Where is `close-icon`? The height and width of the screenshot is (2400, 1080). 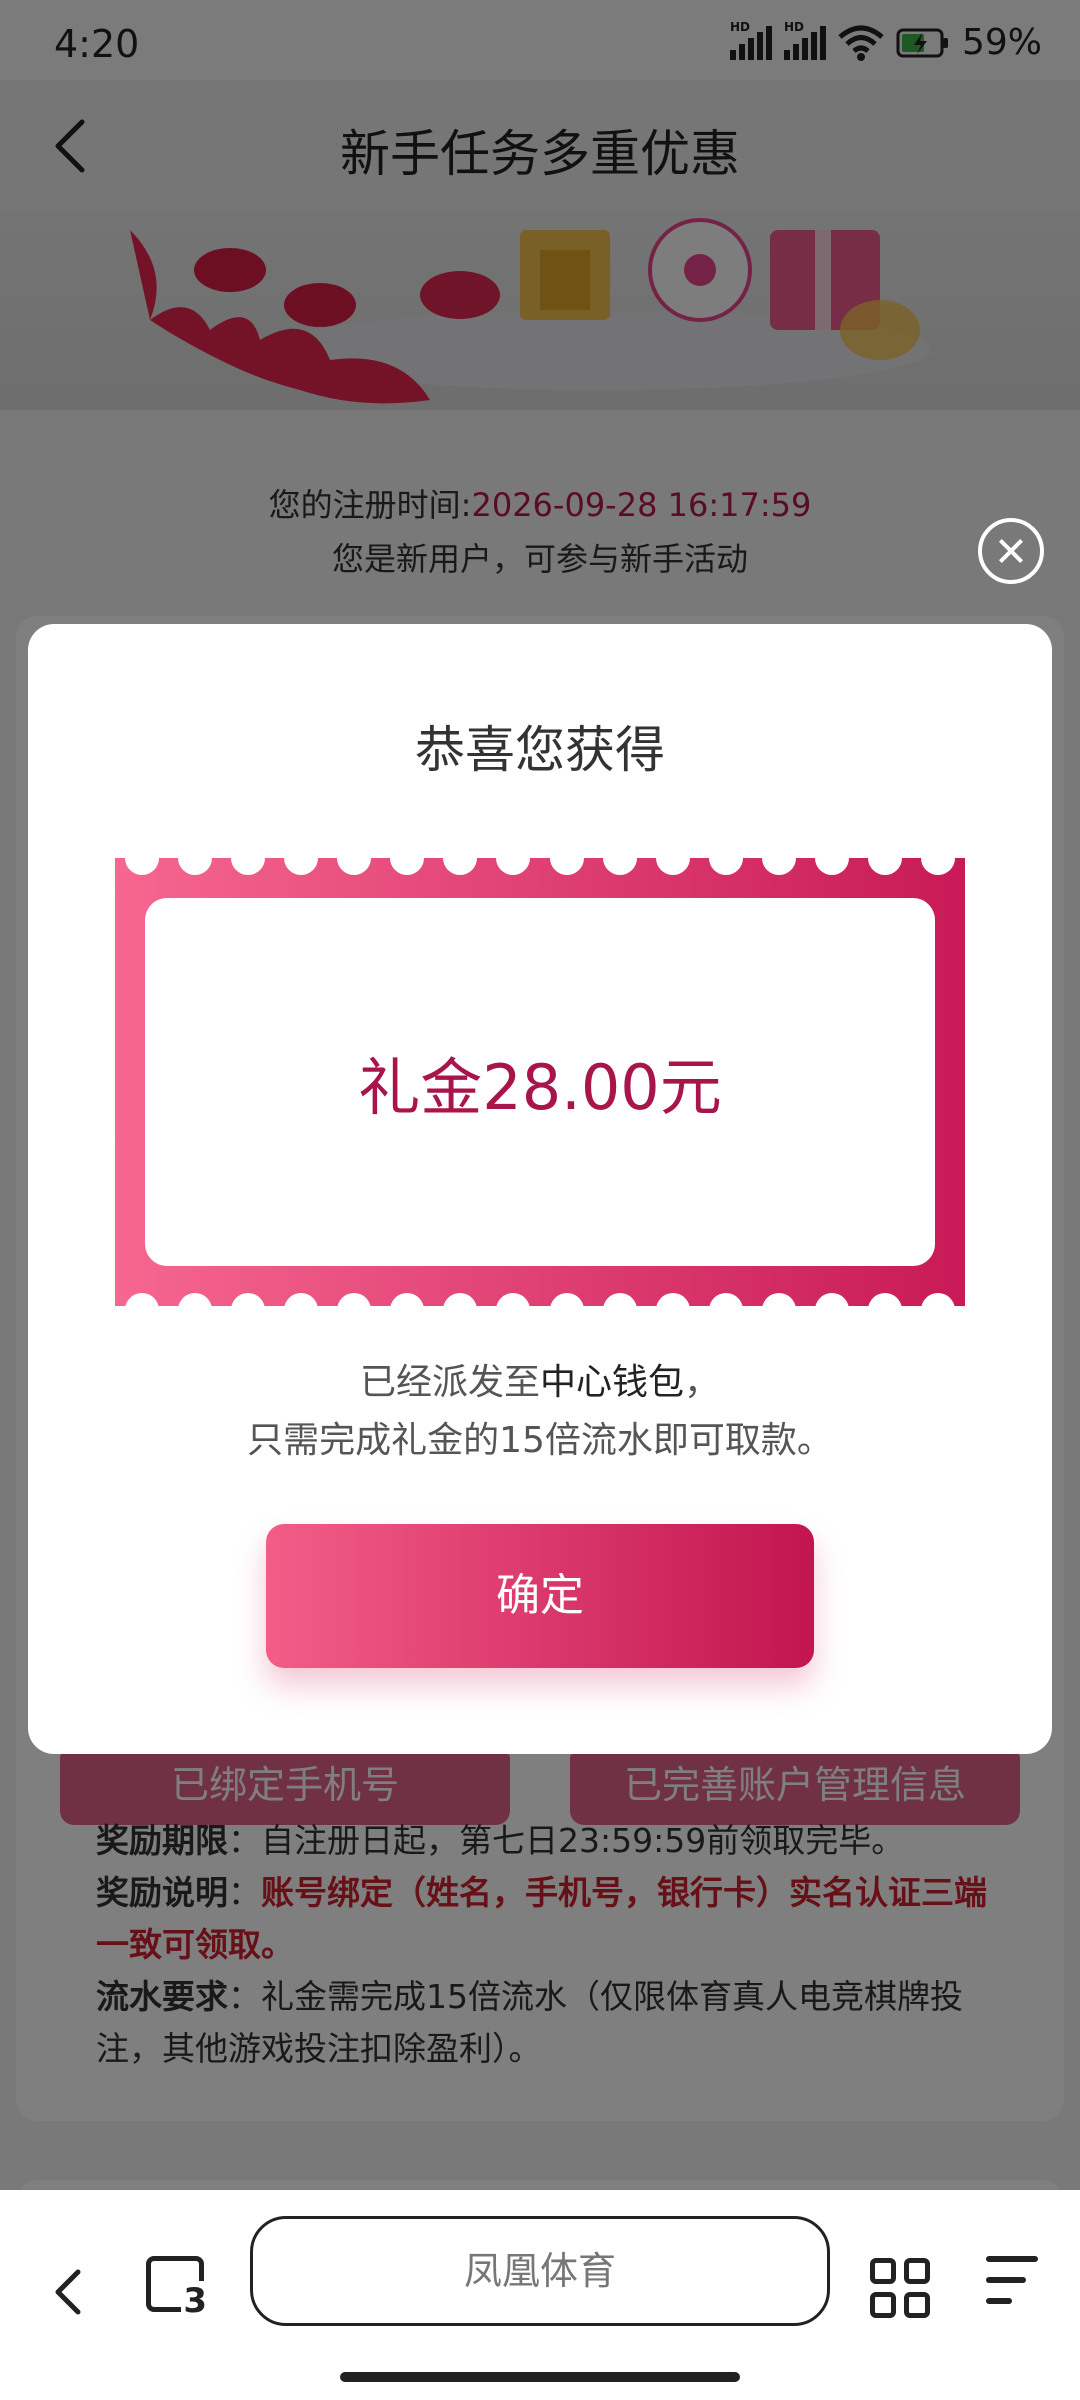
close-icon is located at coordinates (1011, 551).